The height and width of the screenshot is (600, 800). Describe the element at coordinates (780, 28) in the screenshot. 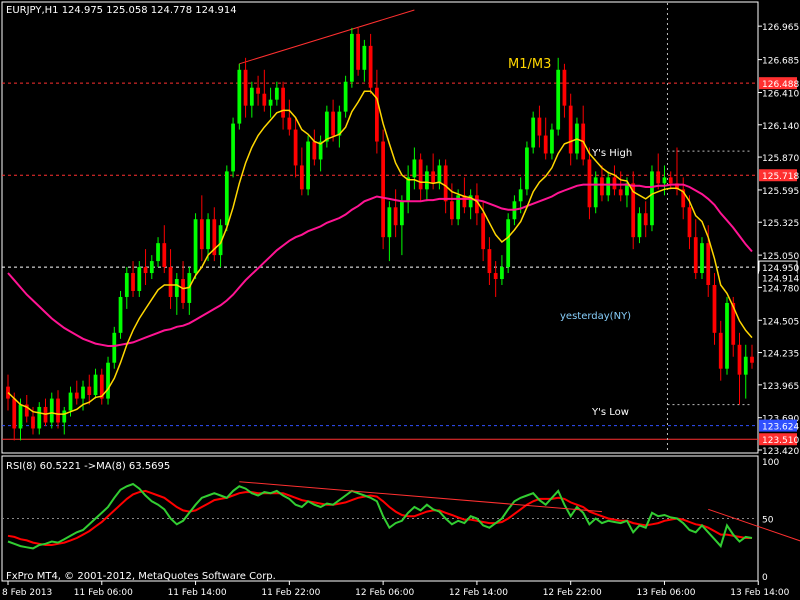

I see `price-tick-label: 126.965` at that location.